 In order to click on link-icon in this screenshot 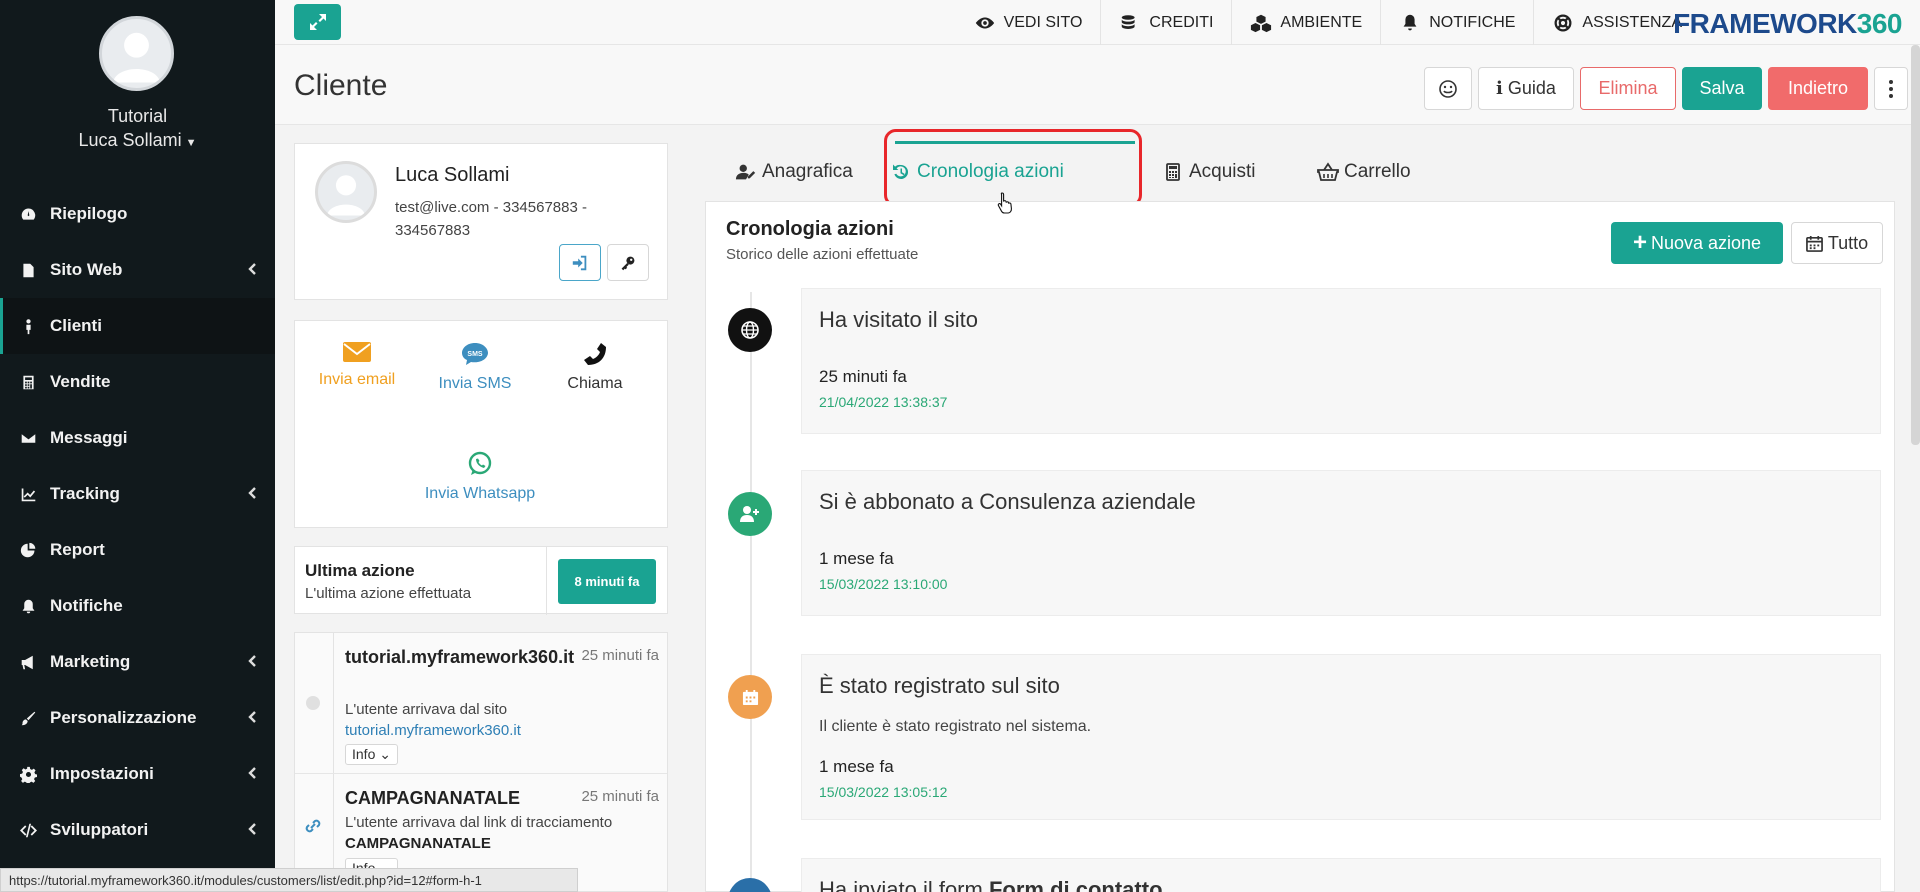, I will do `click(313, 826)`.